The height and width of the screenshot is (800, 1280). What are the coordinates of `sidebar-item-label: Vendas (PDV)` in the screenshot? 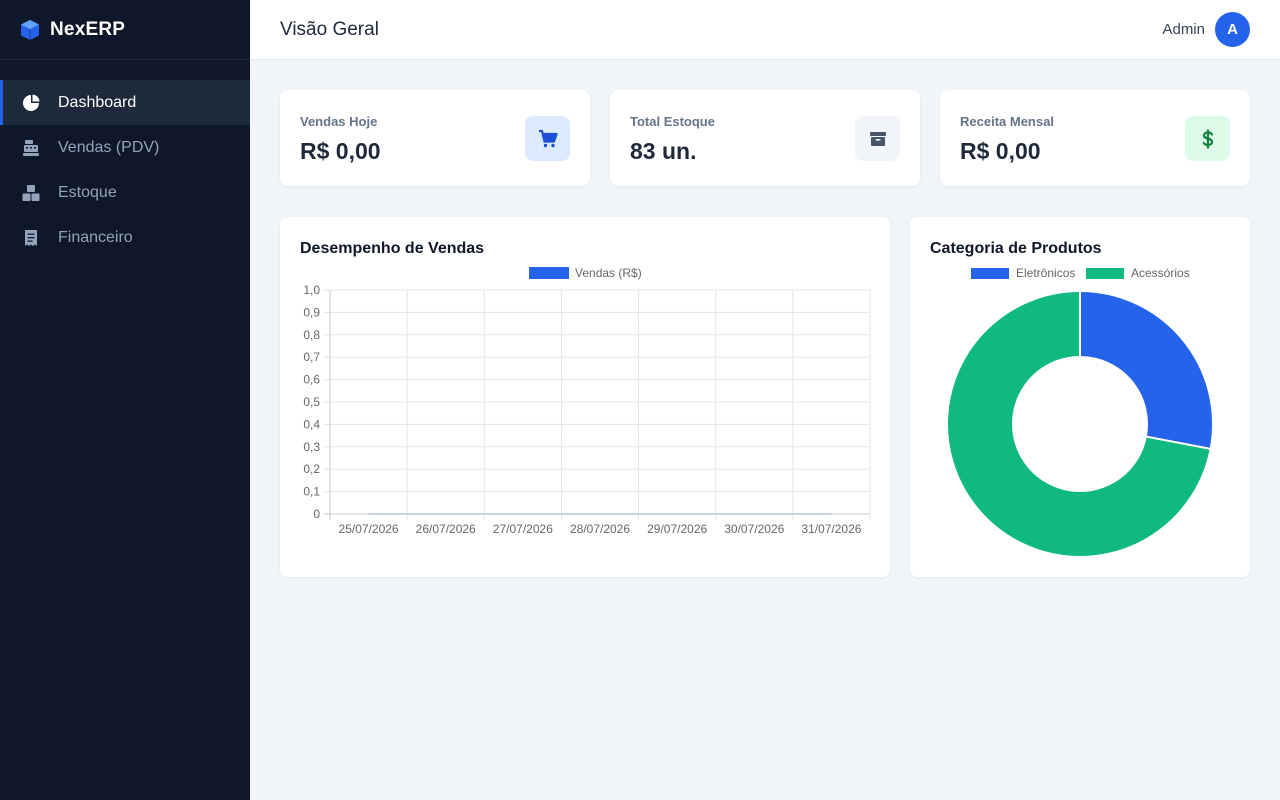 It's located at (109, 147).